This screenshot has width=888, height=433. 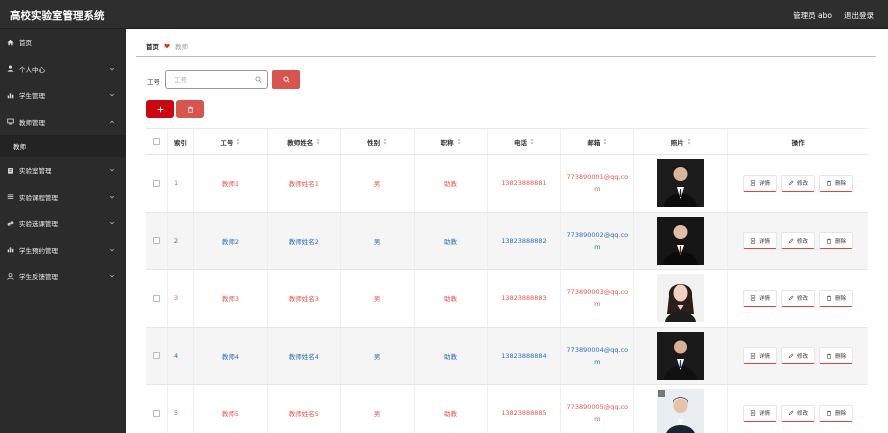 I want to click on select-all-checkbox, so click(x=156, y=141).